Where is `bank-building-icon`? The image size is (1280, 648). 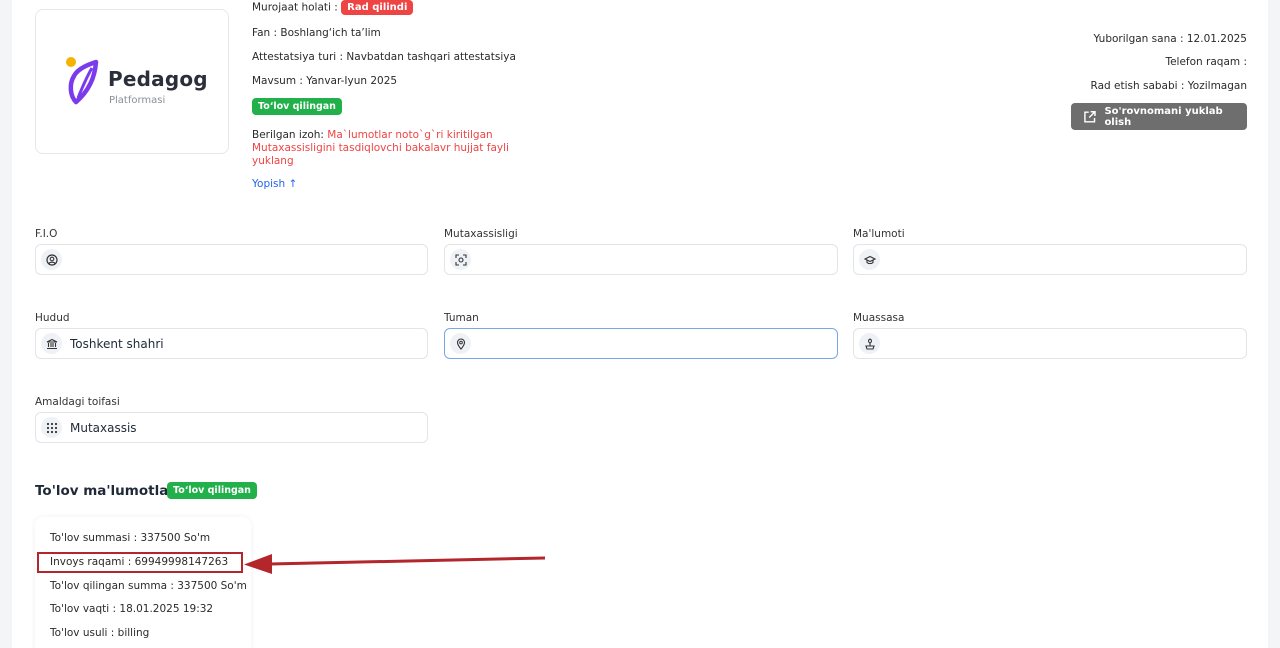
bank-building-icon is located at coordinates (51, 343).